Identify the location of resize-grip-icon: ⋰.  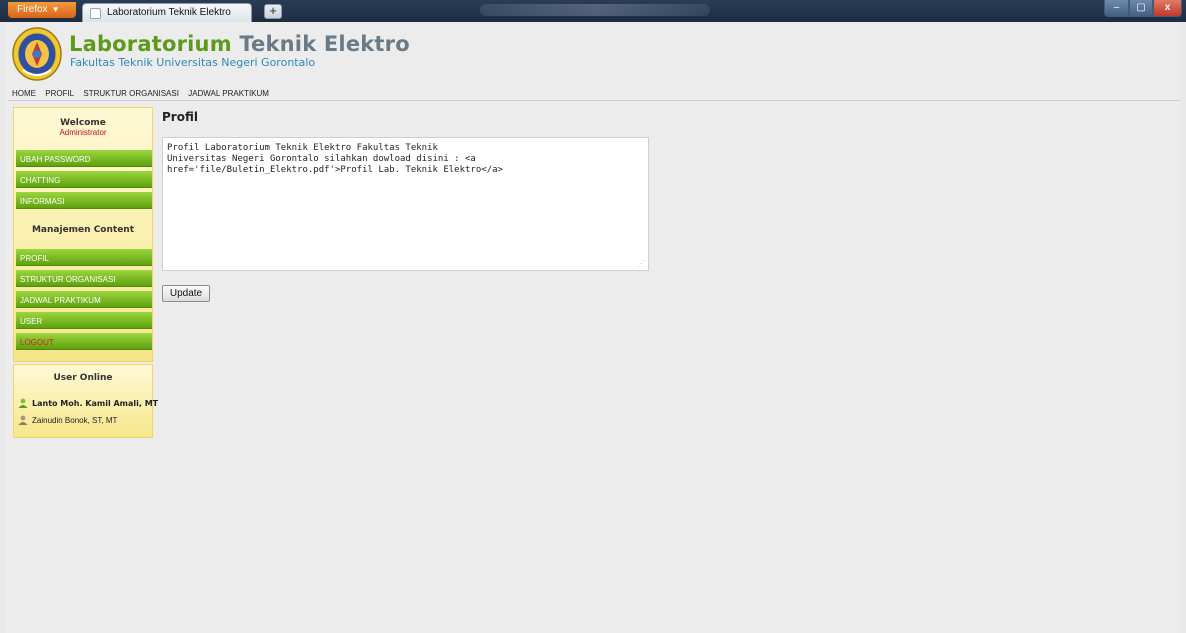
(641, 264).